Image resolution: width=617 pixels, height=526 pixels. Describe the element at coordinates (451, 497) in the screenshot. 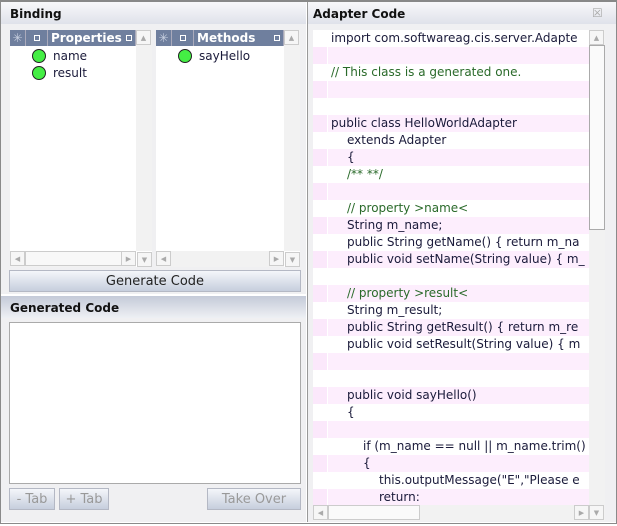

I see `code-line: return:` at that location.